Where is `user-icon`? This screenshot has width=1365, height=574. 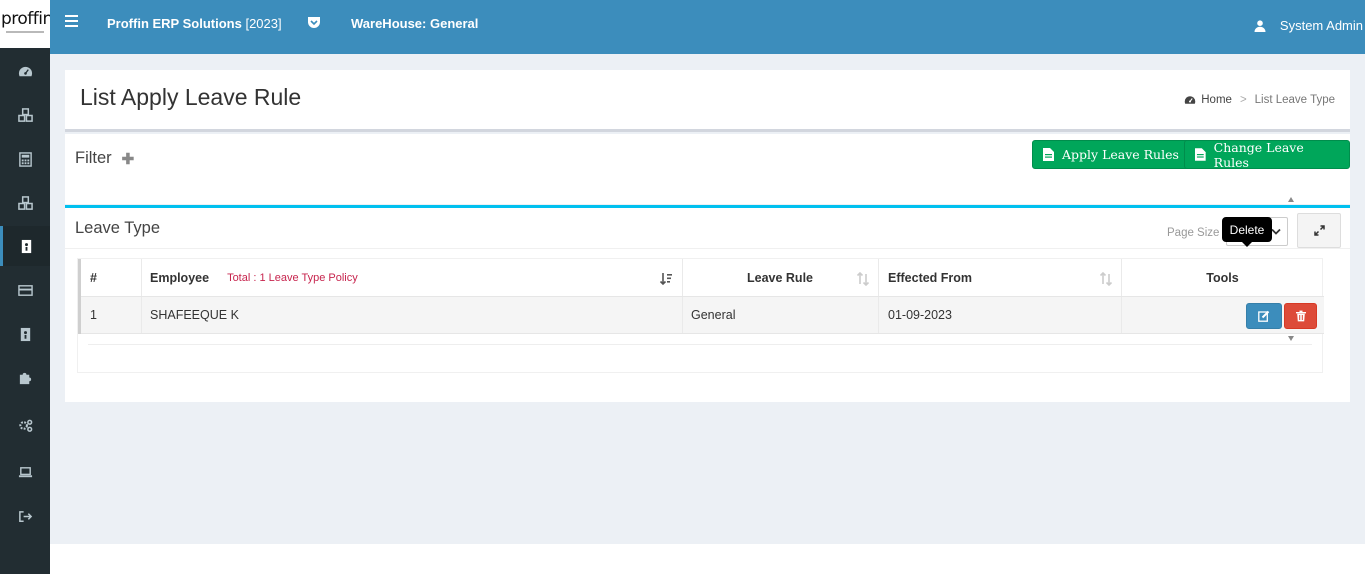
user-icon is located at coordinates (1260, 25).